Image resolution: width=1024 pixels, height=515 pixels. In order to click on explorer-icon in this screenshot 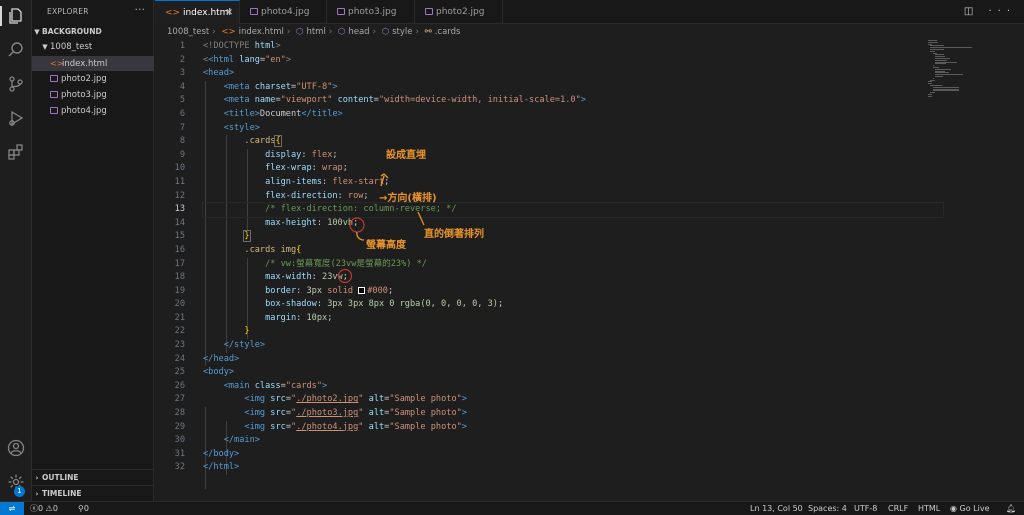, I will do `click(16, 16)`.